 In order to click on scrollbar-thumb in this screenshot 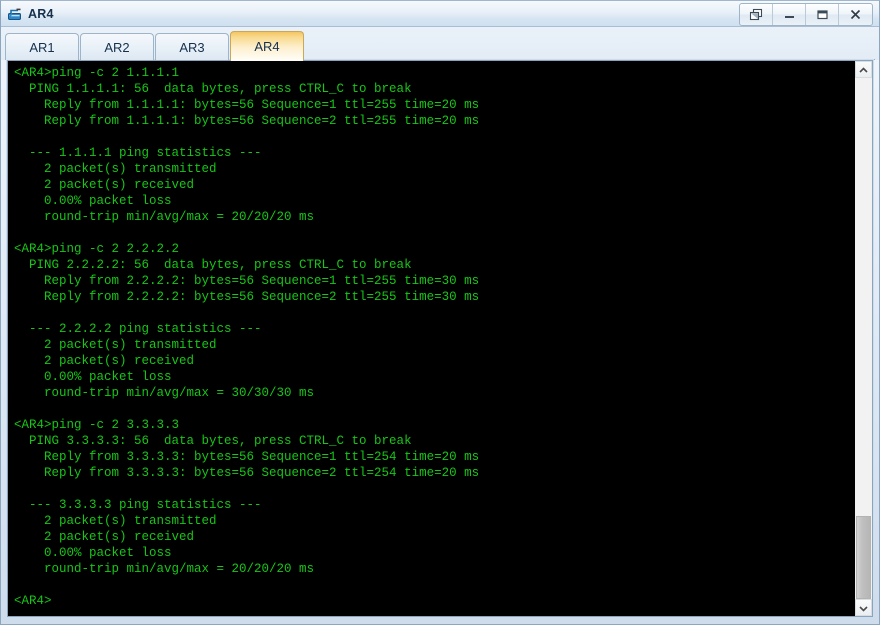, I will do `click(863, 557)`.